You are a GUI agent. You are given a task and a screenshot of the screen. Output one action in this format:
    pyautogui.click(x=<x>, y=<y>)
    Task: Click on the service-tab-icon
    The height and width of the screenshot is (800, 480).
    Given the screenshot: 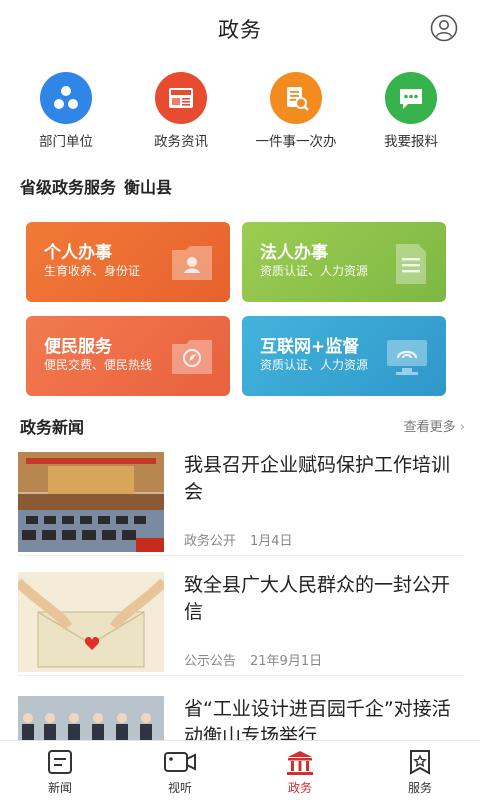 What is the action you would take?
    pyautogui.click(x=420, y=762)
    